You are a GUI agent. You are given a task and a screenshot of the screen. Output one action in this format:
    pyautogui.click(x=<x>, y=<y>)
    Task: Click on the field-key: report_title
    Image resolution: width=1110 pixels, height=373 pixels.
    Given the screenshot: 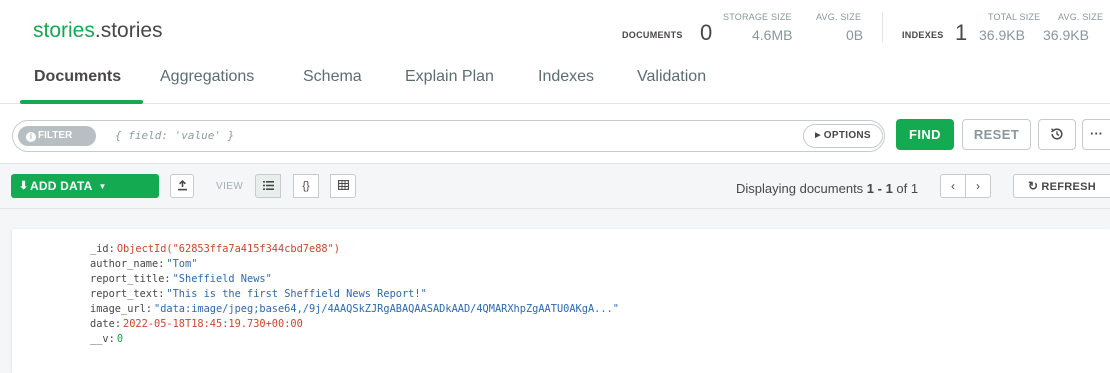 What is the action you would take?
    pyautogui.click(x=127, y=279)
    